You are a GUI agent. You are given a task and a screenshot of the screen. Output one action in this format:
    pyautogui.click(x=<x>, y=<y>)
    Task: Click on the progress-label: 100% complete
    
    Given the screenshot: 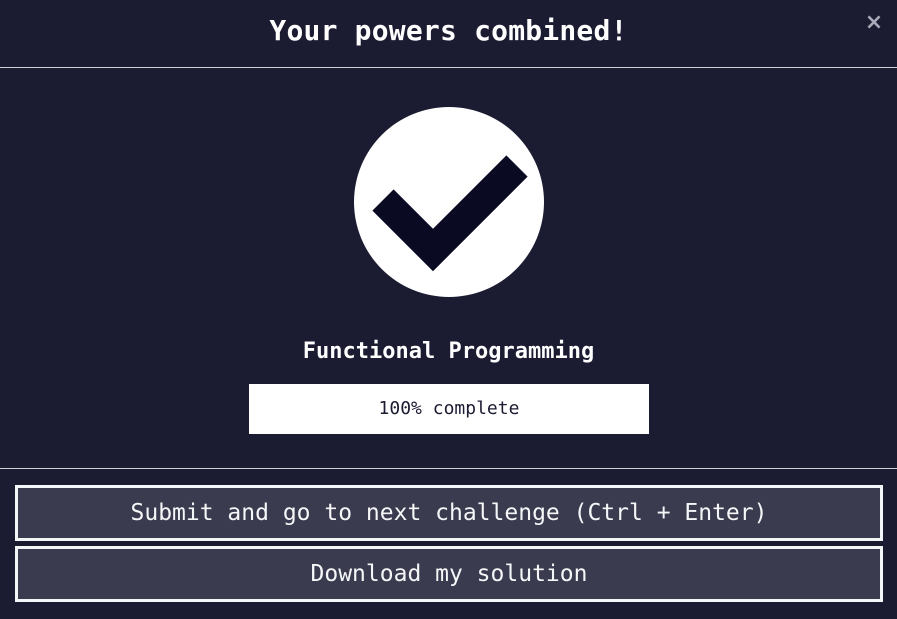 What is the action you would take?
    pyautogui.click(x=449, y=408)
    